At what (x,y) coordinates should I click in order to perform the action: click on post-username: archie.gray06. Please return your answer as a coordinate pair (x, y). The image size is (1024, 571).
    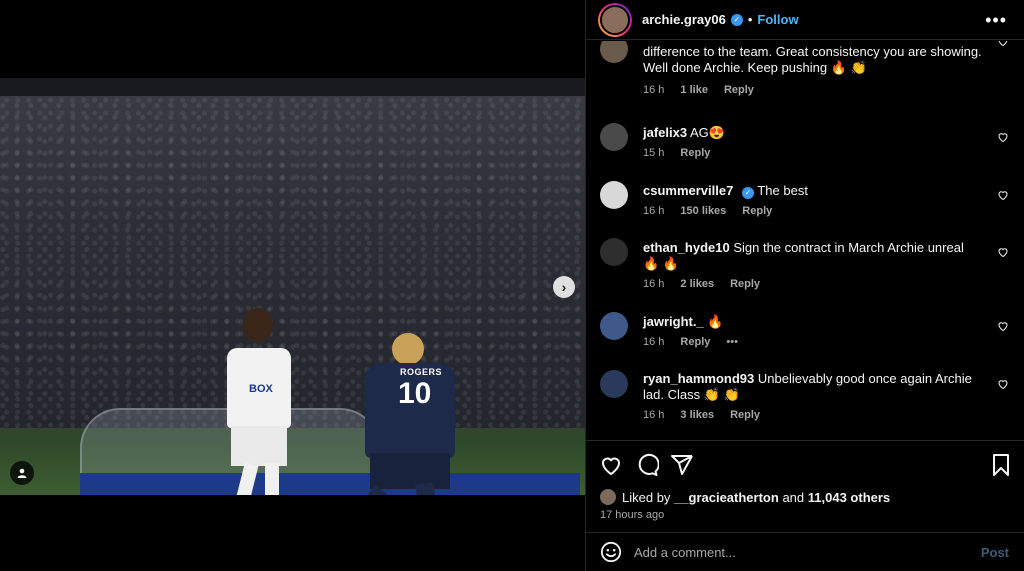
    Looking at the image, I should click on (684, 19).